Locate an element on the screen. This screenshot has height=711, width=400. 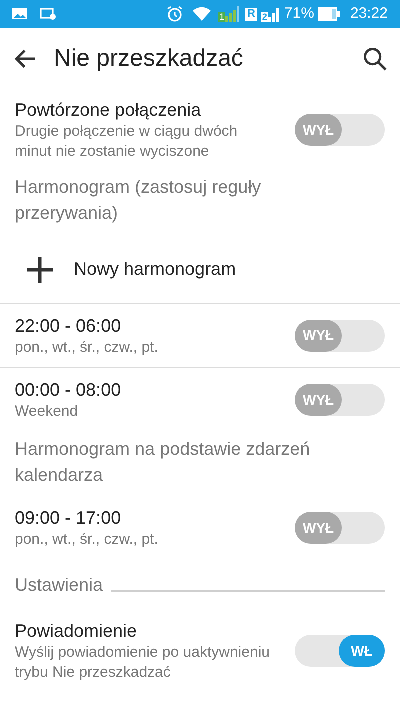
setting-subtitle: Weekend is located at coordinates (47, 412).